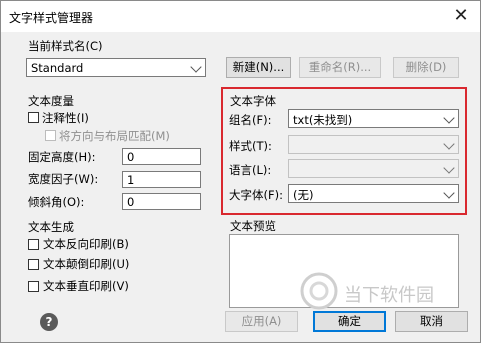 The width and height of the screenshot is (481, 343). I want to click on title-bar: 文字样式管理器 ✕, so click(240, 16).